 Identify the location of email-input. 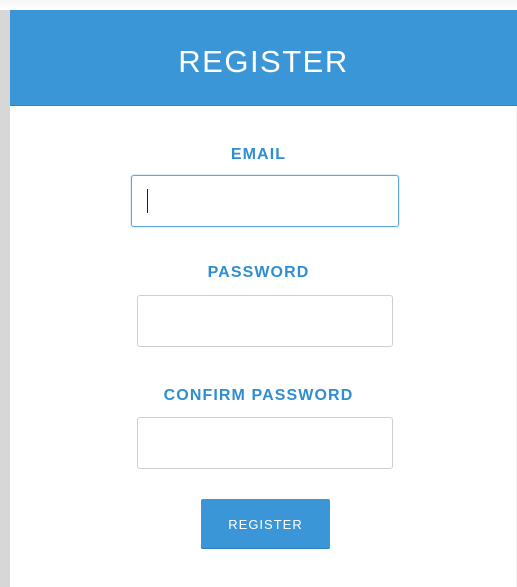
(265, 201).